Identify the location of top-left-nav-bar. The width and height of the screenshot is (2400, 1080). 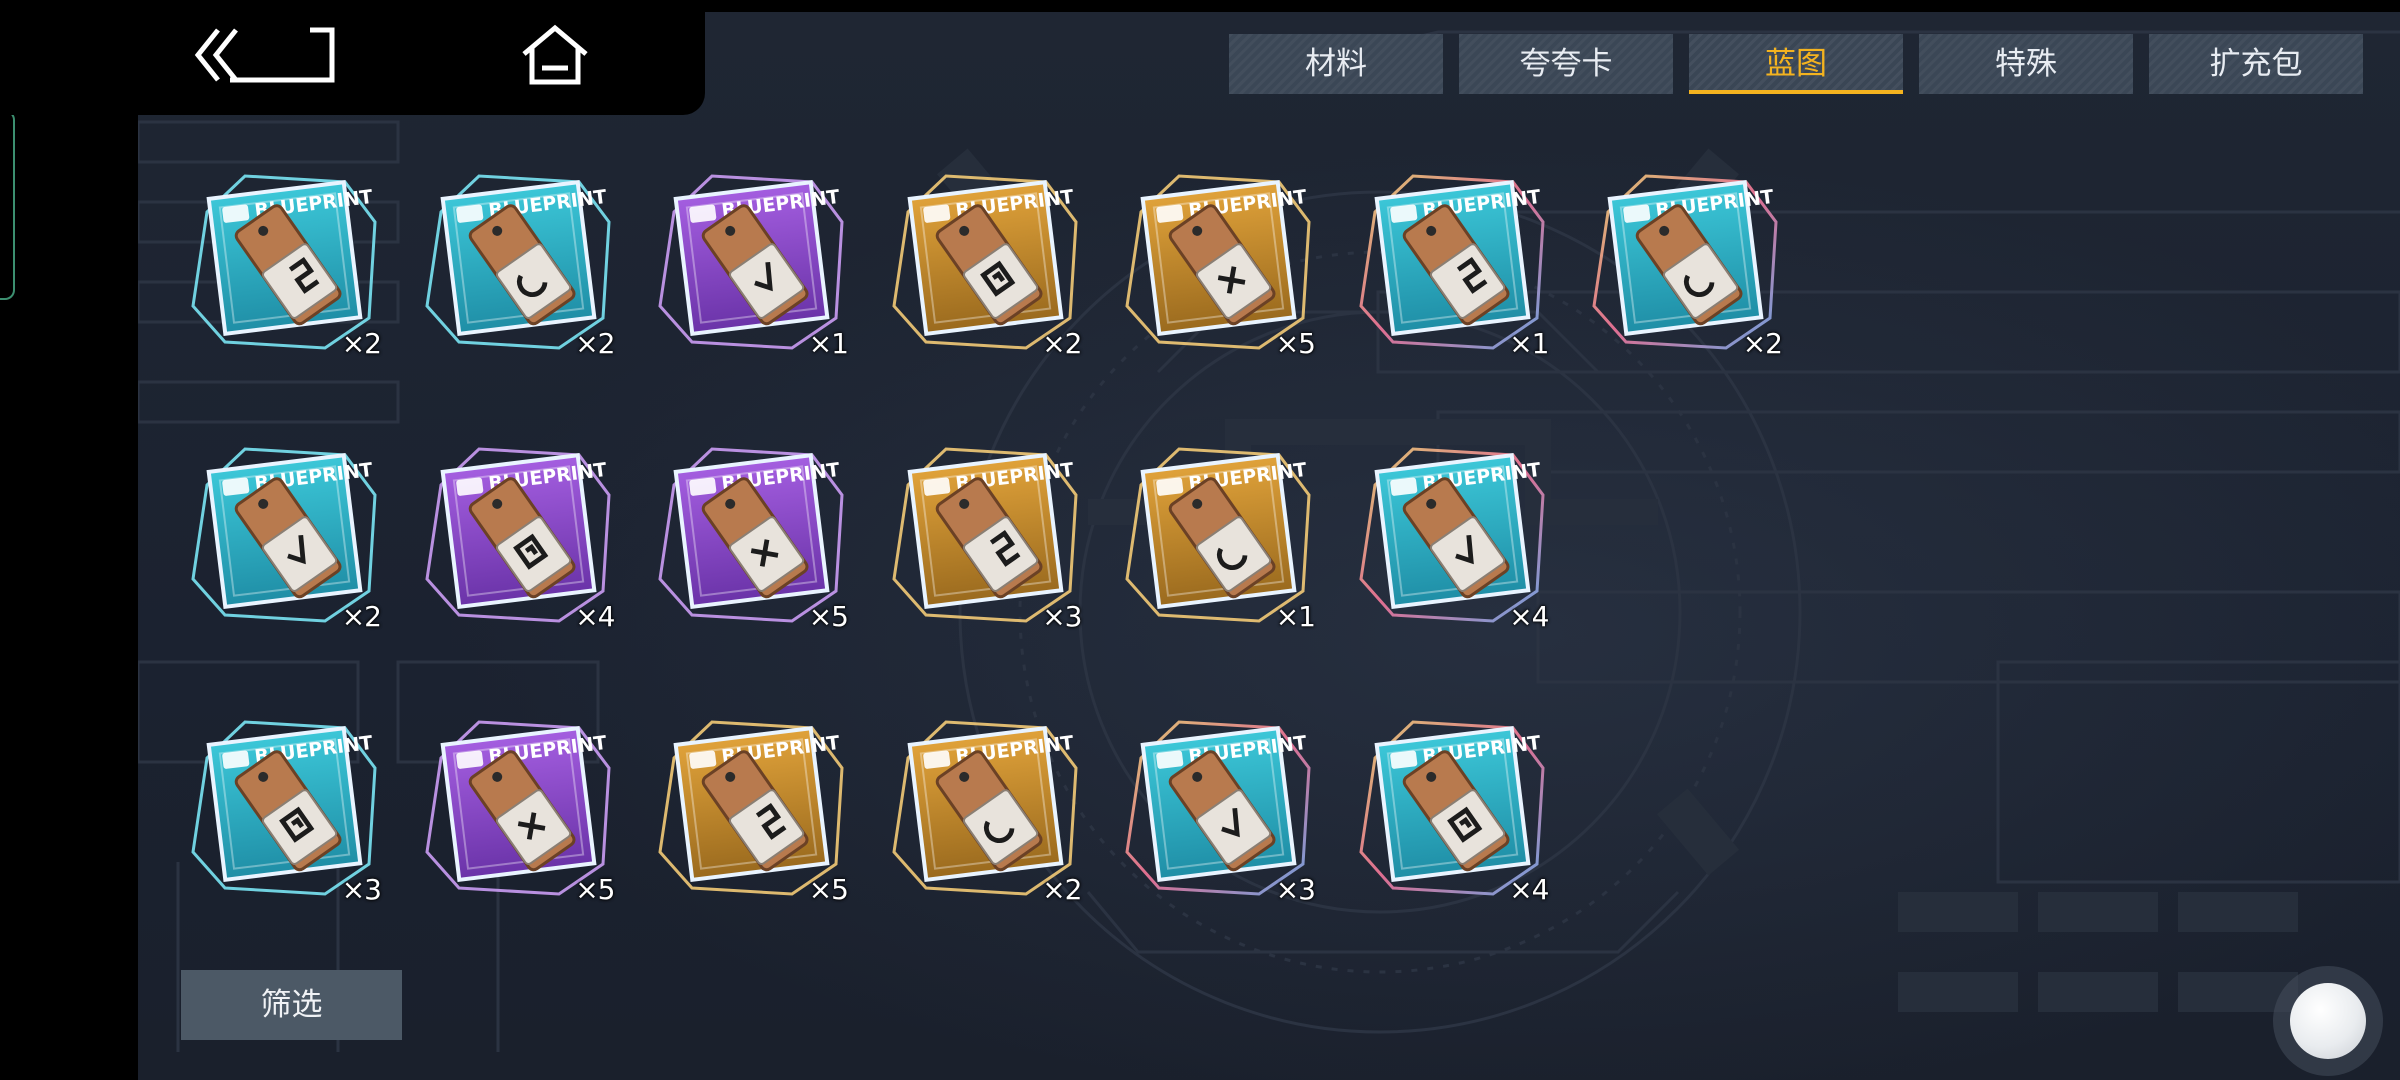
(352, 57).